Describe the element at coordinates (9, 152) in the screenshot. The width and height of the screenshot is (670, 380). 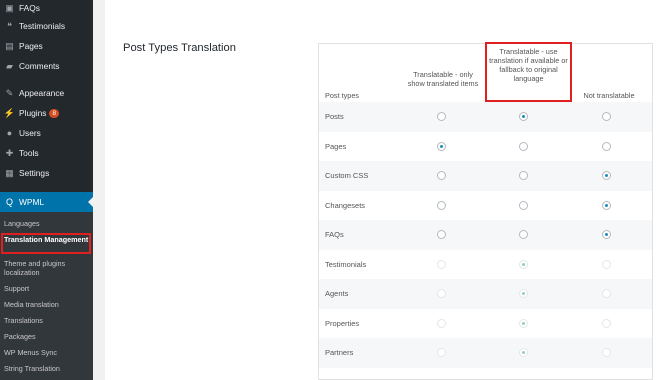
I see `tools-icon: ✚` at that location.